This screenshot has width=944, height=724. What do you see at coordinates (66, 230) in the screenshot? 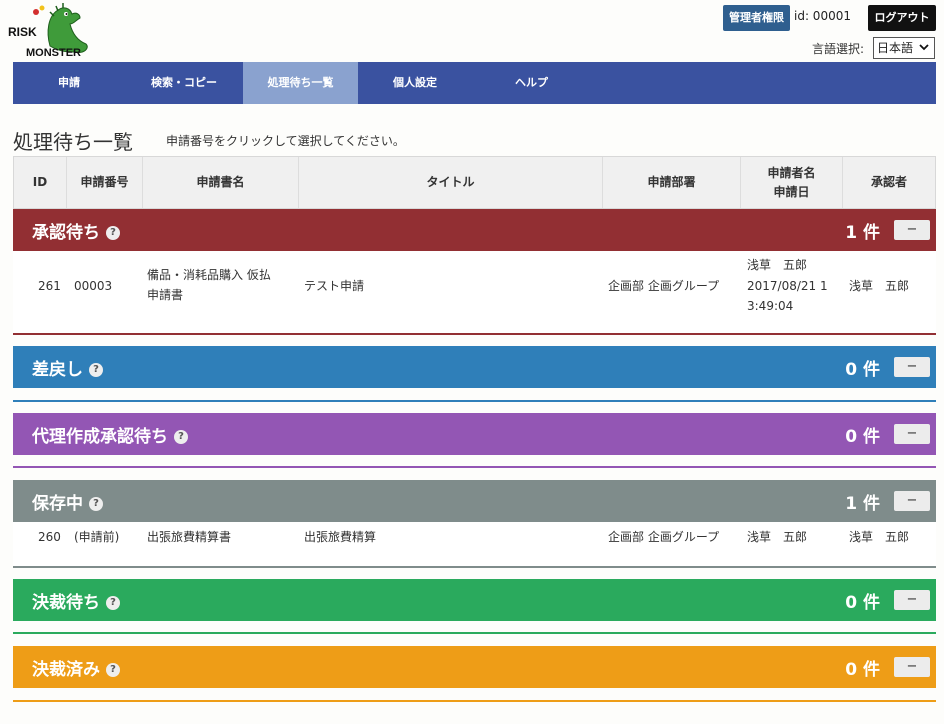
I see `section-title: 承認待ち?` at bounding box center [66, 230].